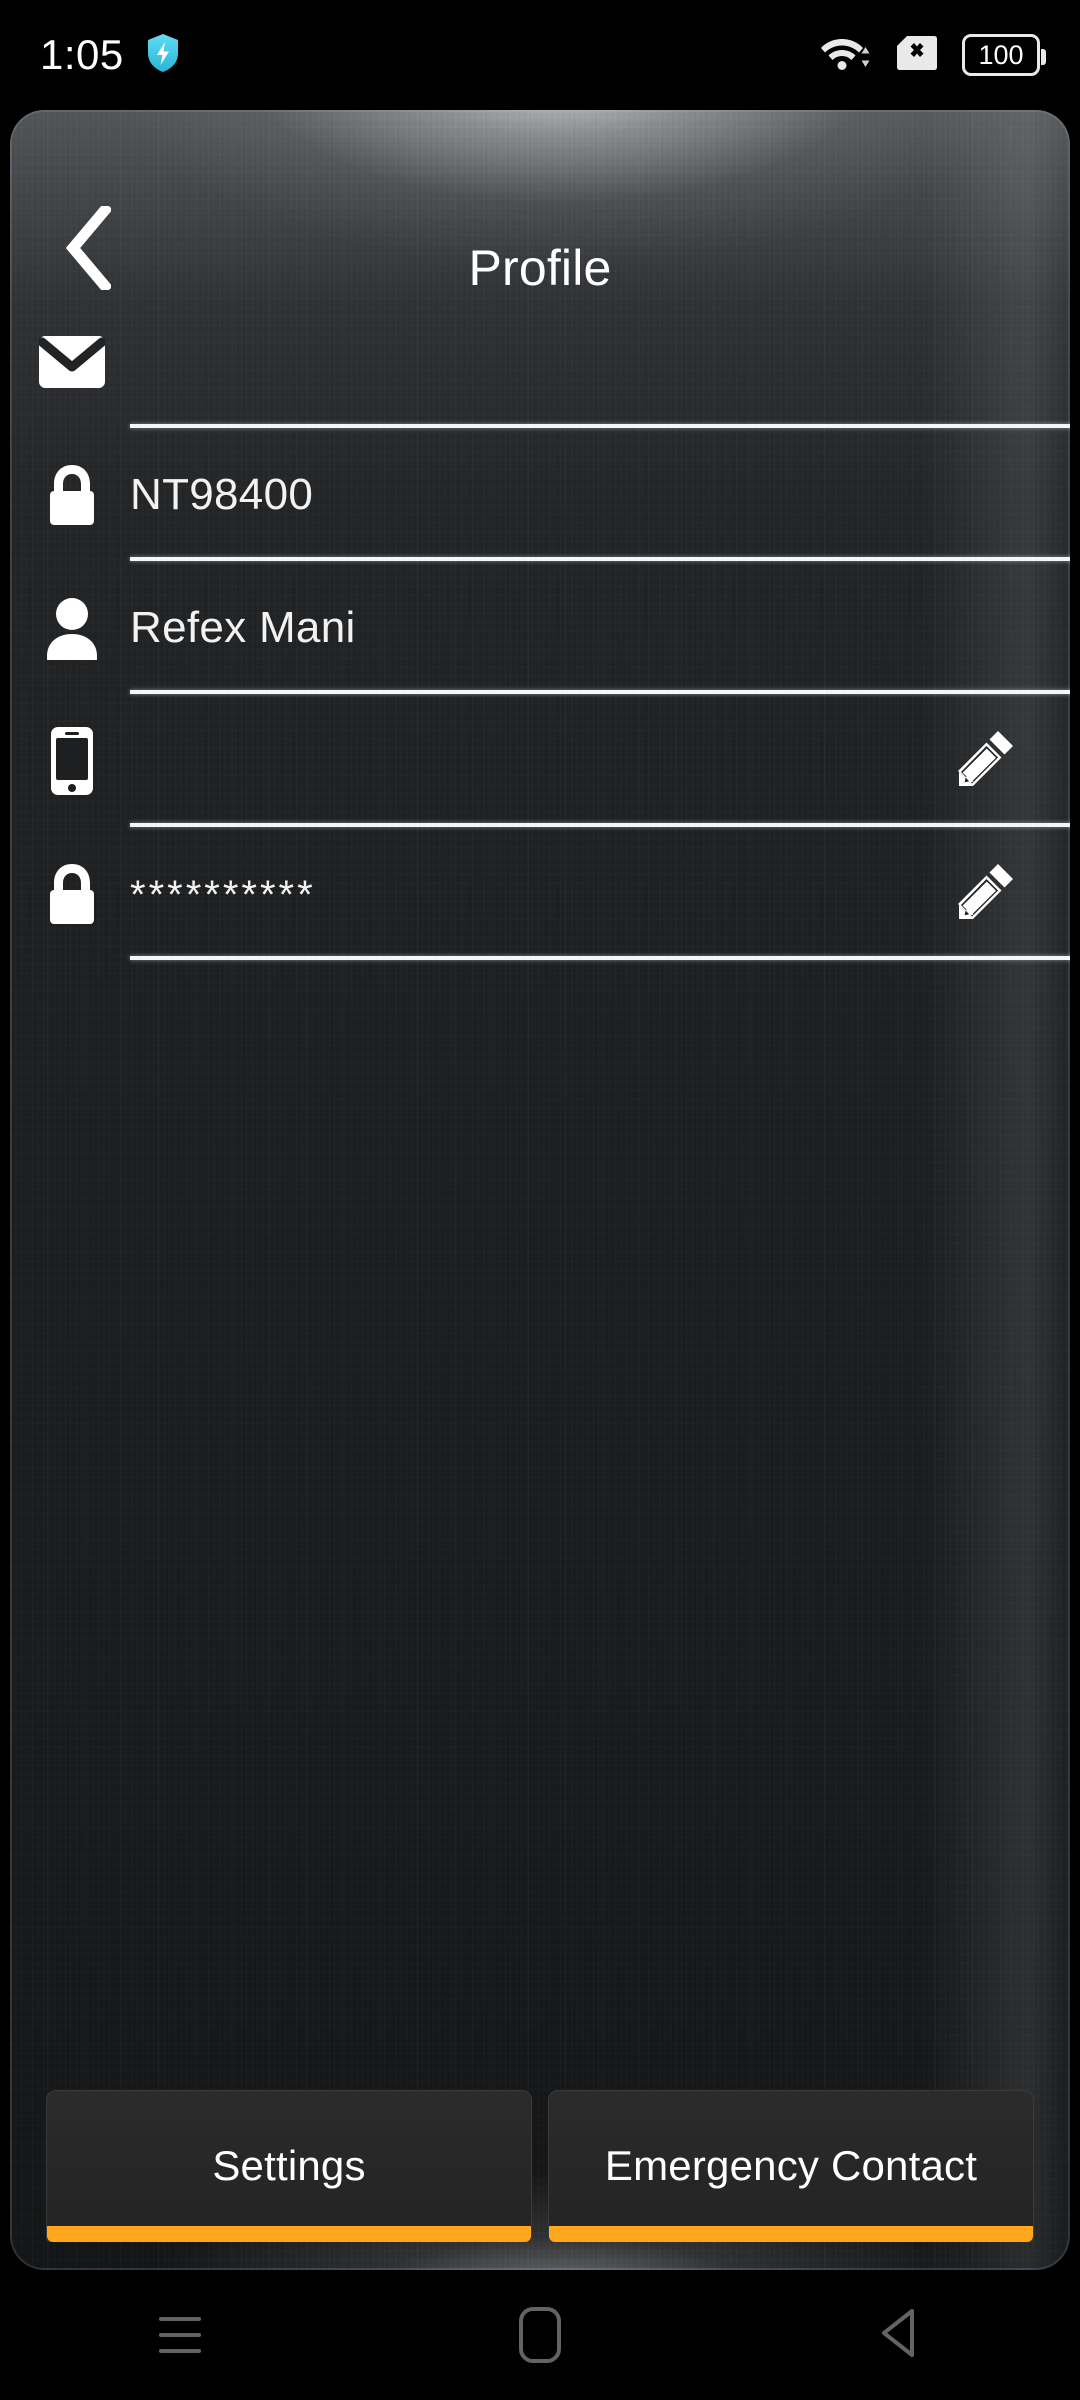 The width and height of the screenshot is (1080, 2400). I want to click on settings-button-label: Settings, so click(289, 2165).